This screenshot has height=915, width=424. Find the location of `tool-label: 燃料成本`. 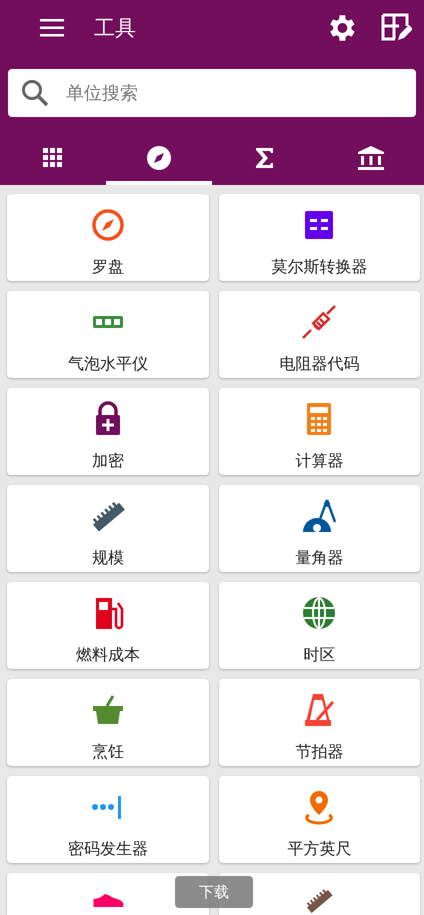

tool-label: 燃料成本 is located at coordinates (108, 655).